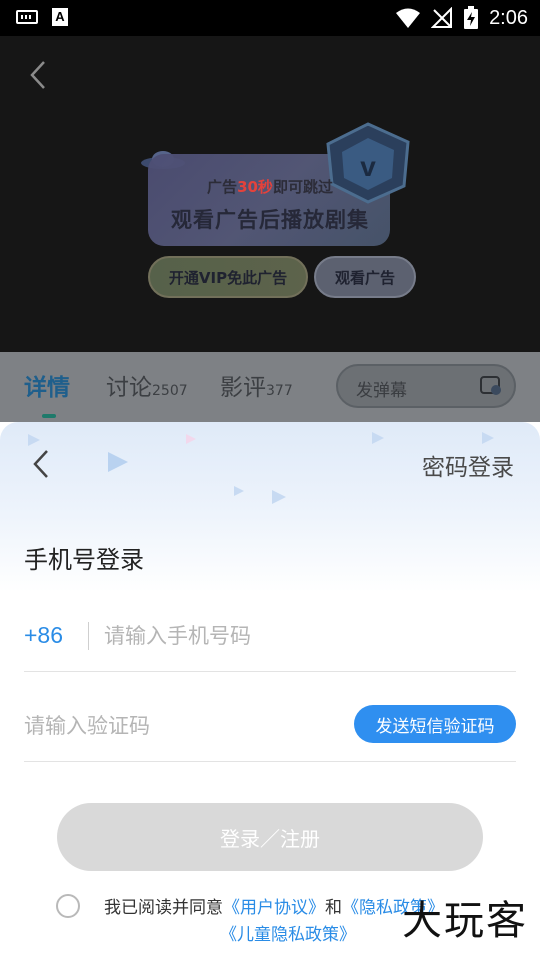 The image size is (540, 960). Describe the element at coordinates (471, 17) in the screenshot. I see `battery-charging-icon` at that location.